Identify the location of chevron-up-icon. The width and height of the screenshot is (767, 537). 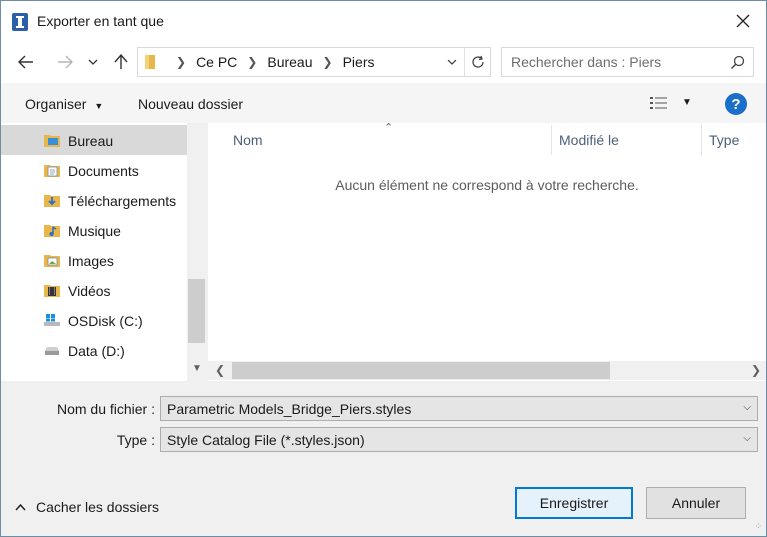
(20, 507).